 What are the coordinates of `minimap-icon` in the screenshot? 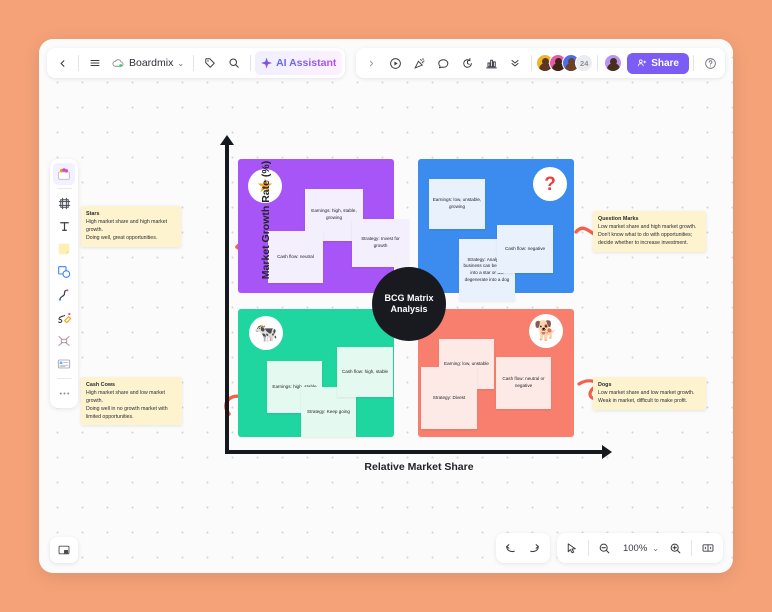 It's located at (64, 550).